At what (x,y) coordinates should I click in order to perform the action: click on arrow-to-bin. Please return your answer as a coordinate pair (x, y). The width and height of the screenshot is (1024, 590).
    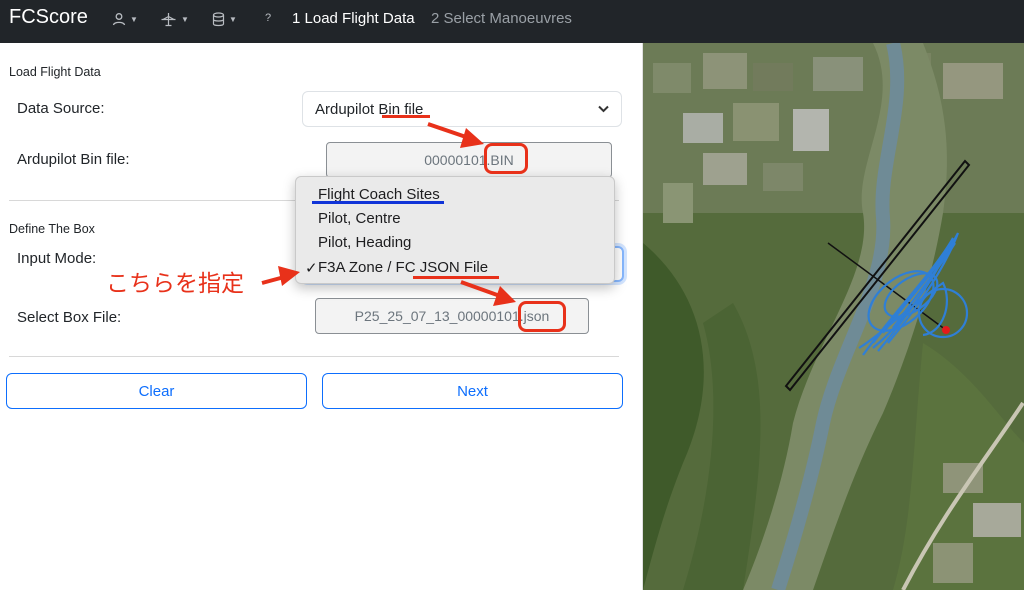
    Looking at the image, I should click on (447, 130).